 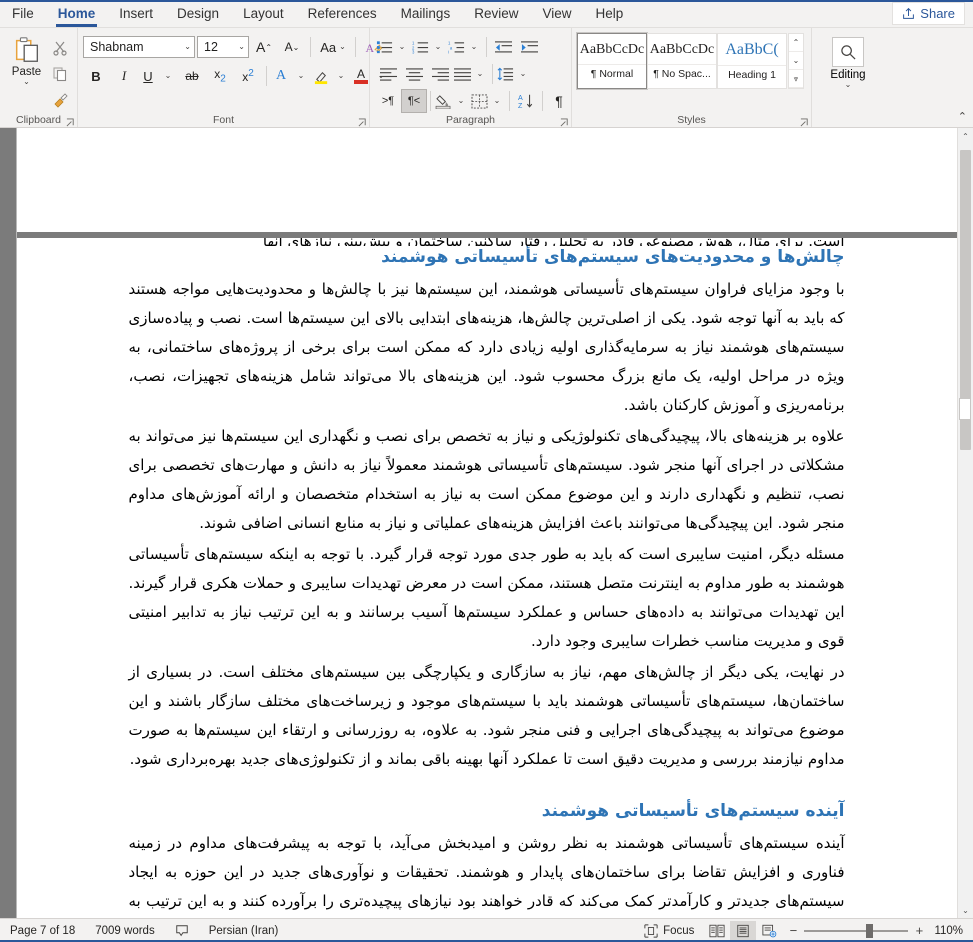 I want to click on styles-more-button: ⩔, so click(x=796, y=79).